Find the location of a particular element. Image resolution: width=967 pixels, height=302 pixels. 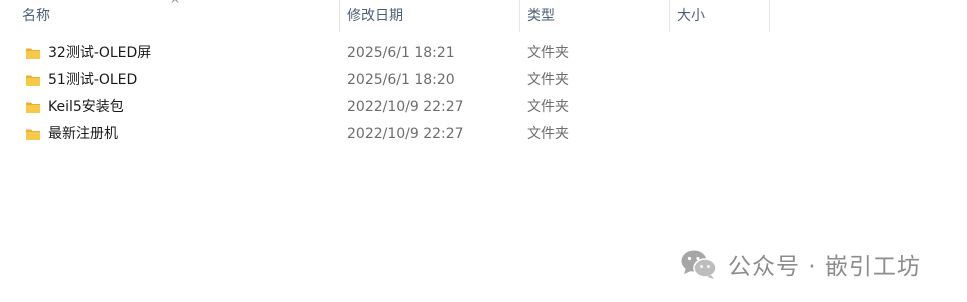

column-header-date-modified: 修改日期 is located at coordinates (429, 16).